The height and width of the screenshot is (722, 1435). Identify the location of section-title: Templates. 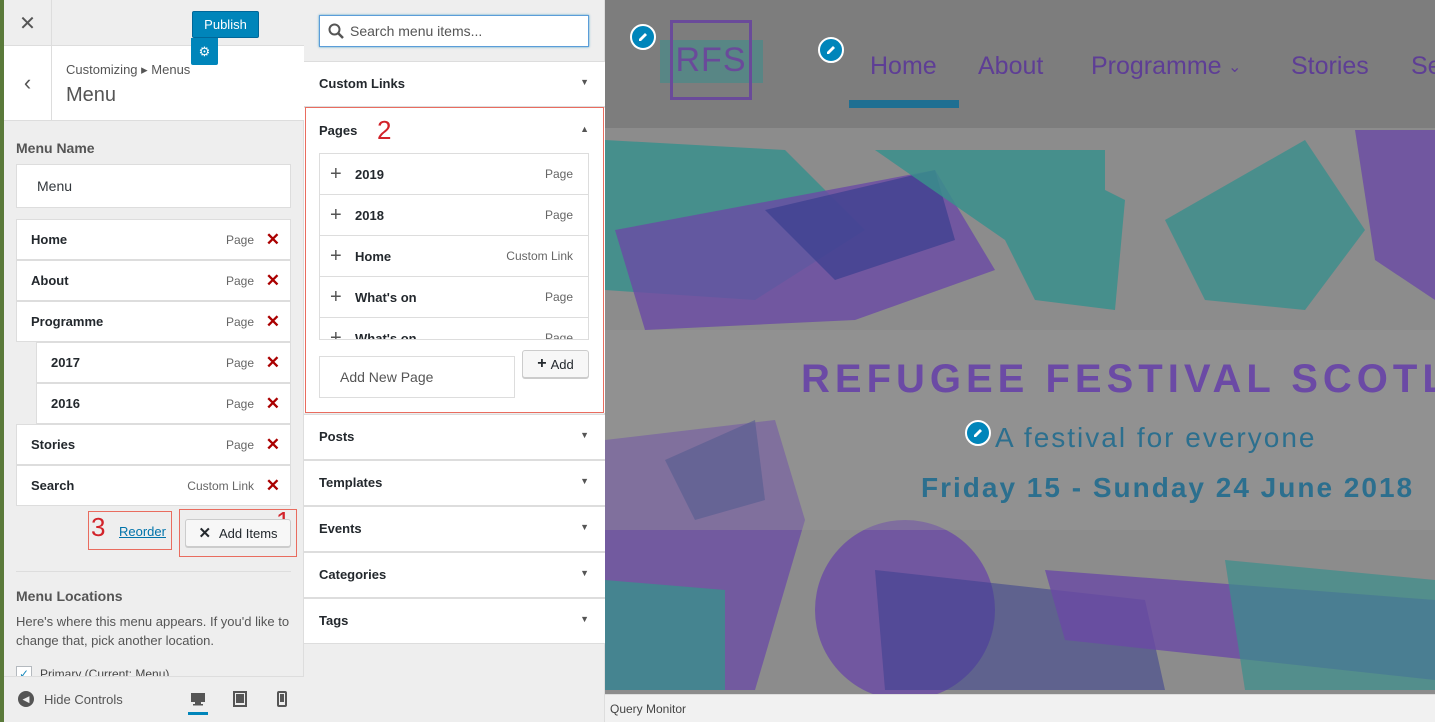
(351, 482).